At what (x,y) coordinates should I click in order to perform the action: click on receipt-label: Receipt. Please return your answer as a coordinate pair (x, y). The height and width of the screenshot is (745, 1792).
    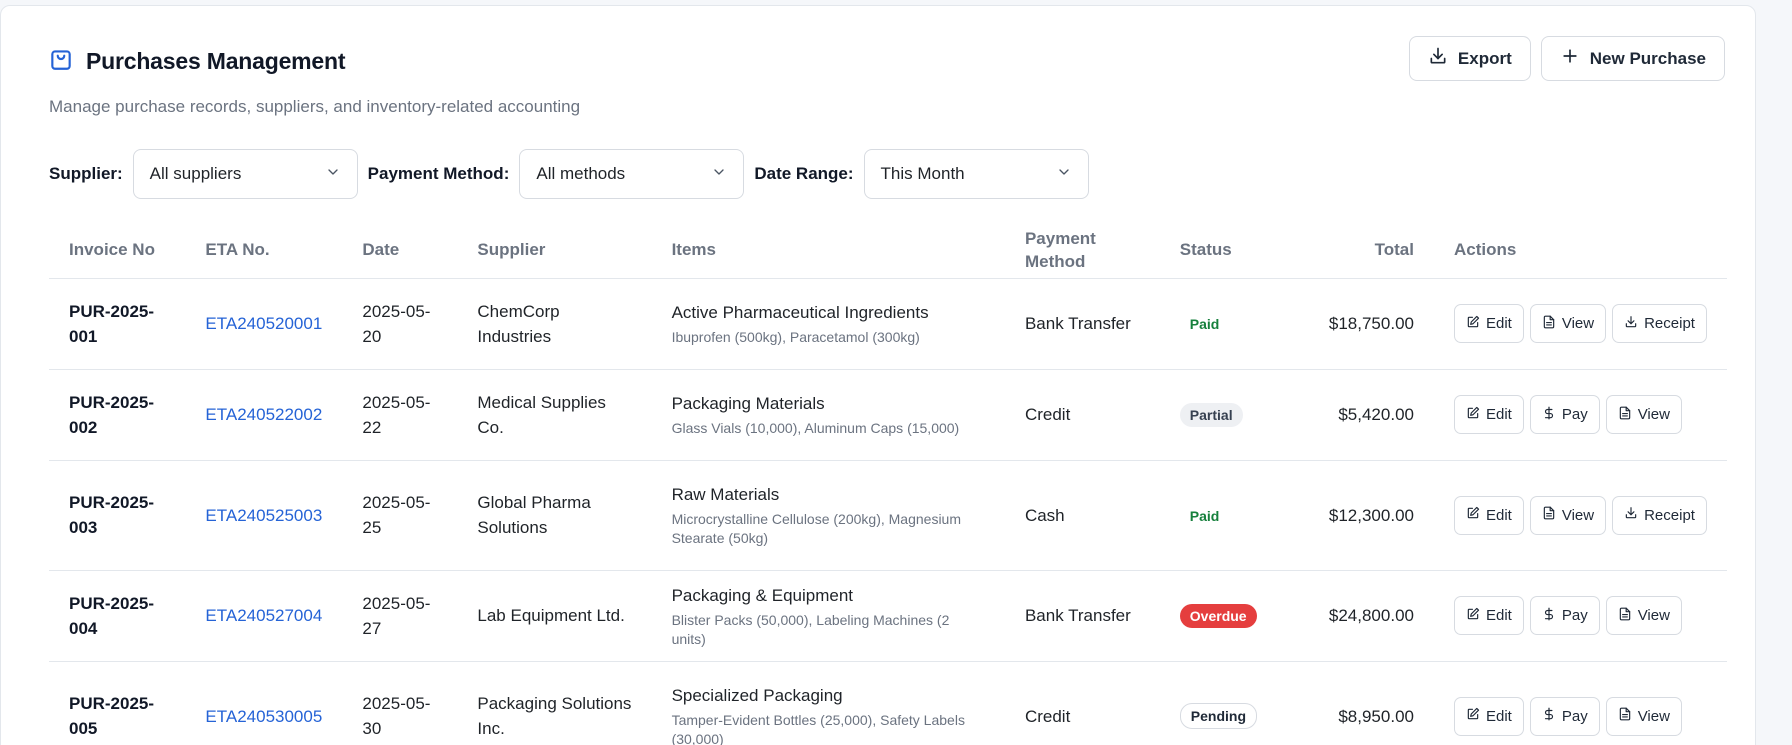
    Looking at the image, I should click on (1669, 515).